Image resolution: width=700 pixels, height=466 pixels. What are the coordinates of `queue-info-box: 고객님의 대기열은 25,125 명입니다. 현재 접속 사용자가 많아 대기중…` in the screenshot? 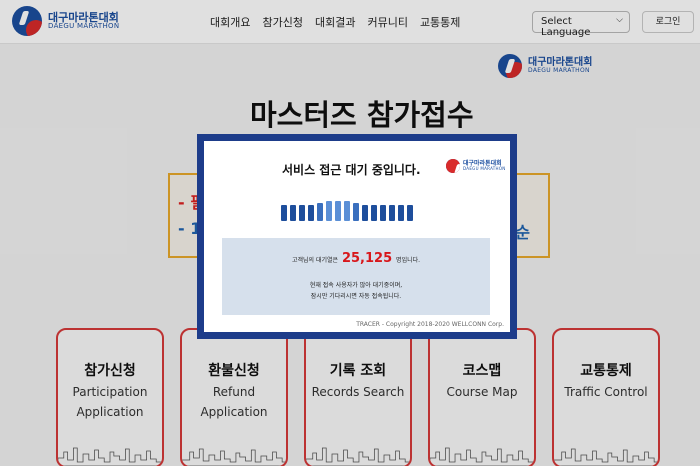 It's located at (356, 276).